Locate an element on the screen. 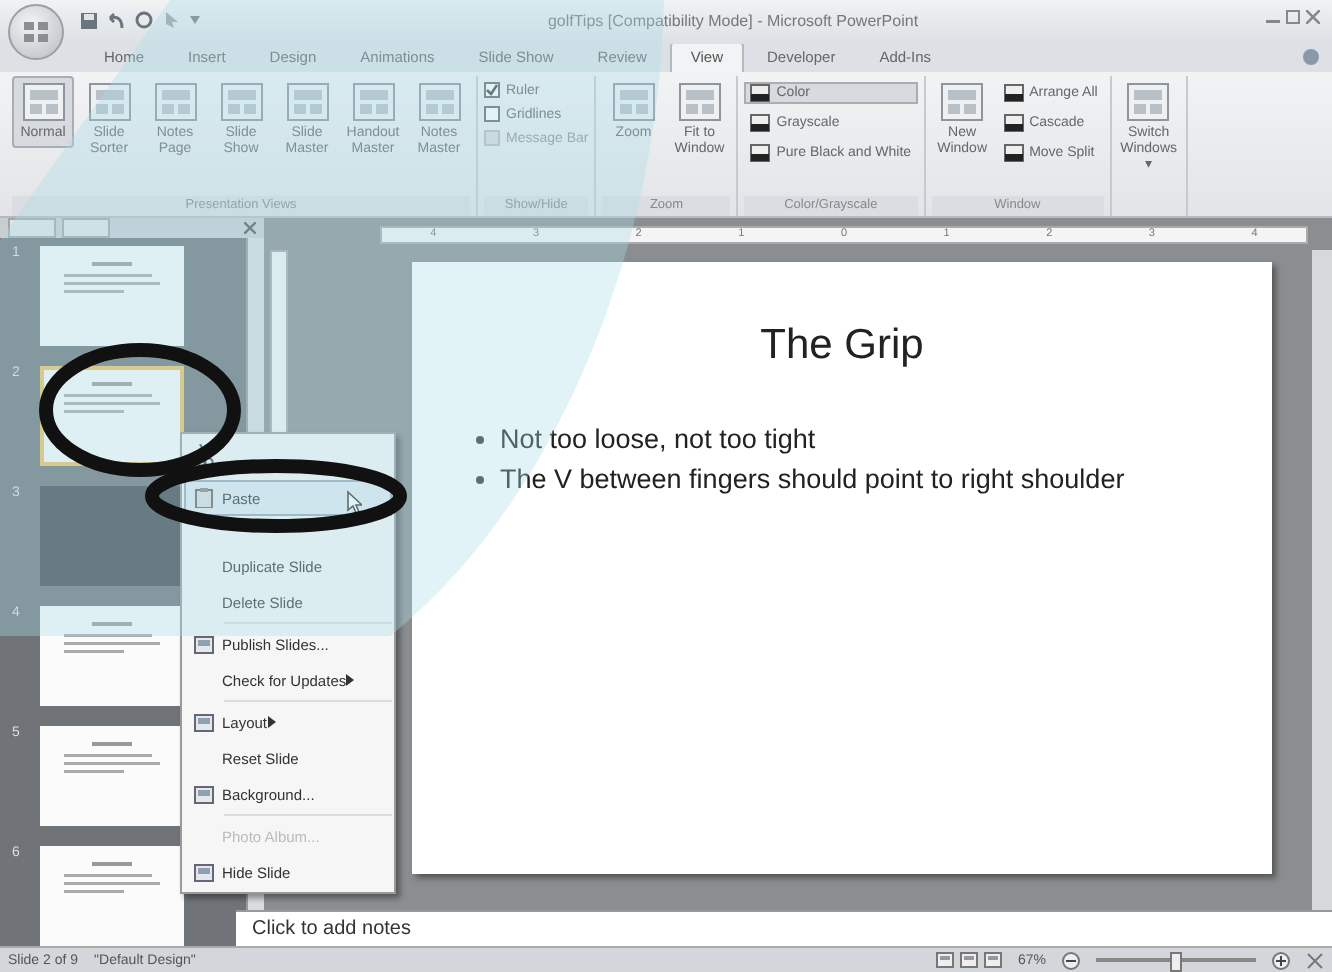 The image size is (1332, 972). scissors-icon is located at coordinates (204, 455).